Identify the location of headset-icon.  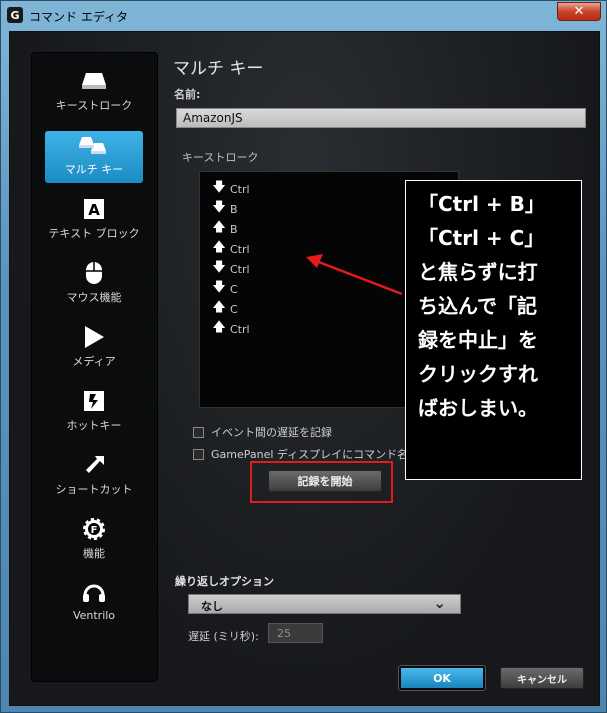
(94, 593).